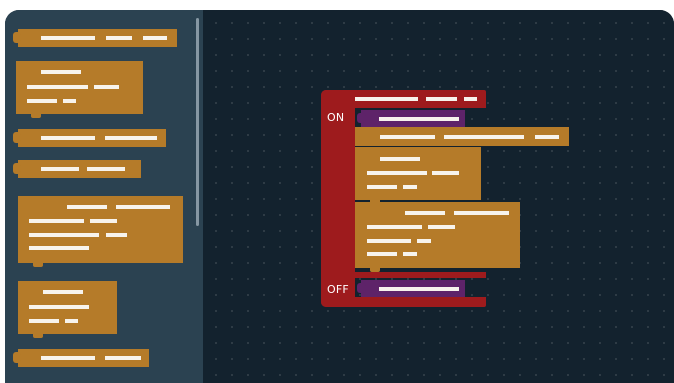 This screenshot has width=674, height=383. Describe the element at coordinates (338, 289) in the screenshot. I see `off-label: OFF` at that location.